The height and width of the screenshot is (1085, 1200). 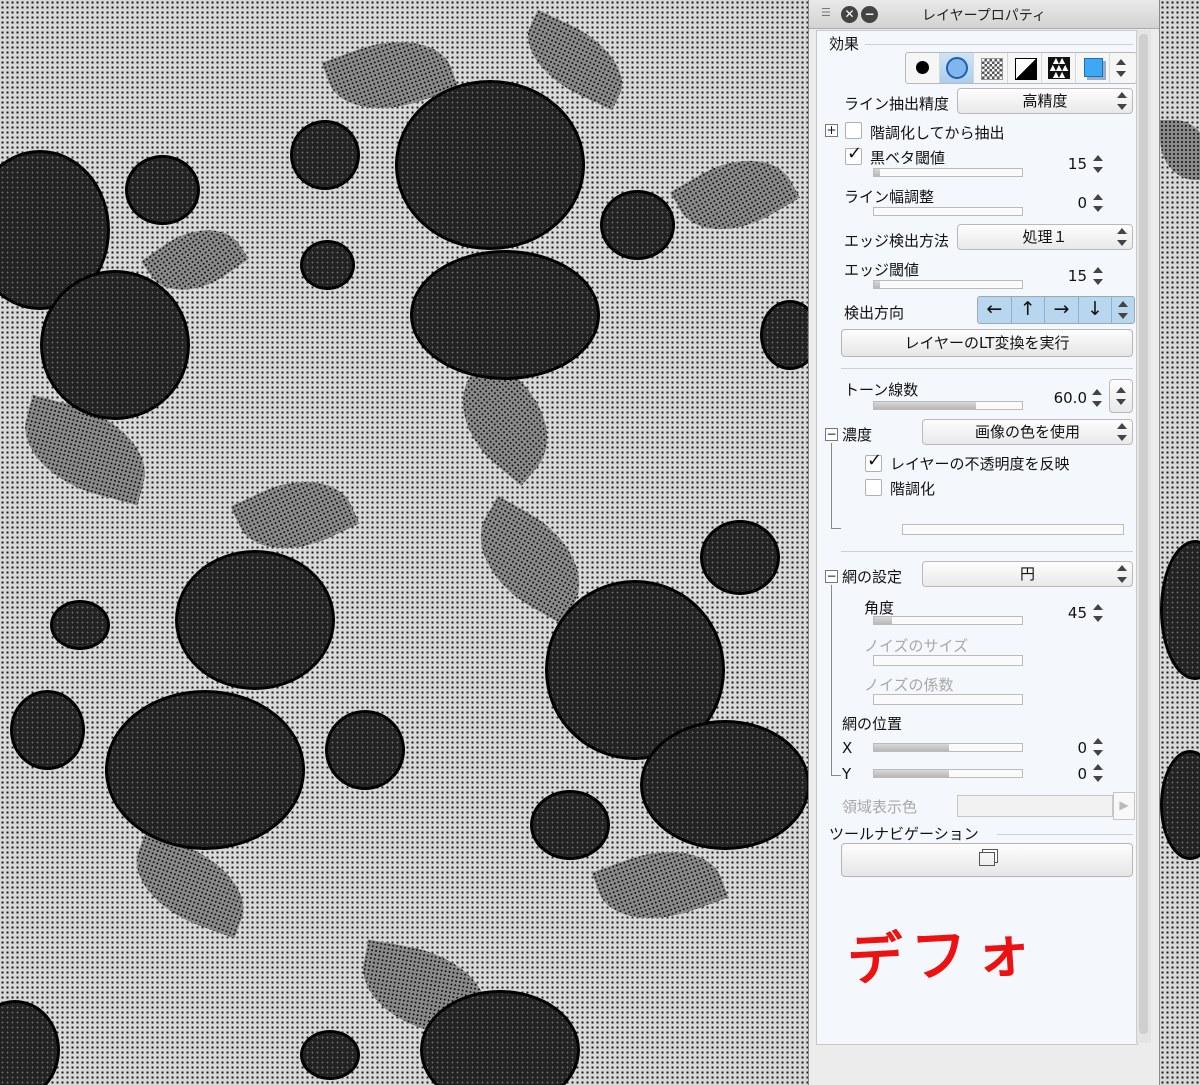 I want to click on line-width-value: 0, so click(x=1062, y=203).